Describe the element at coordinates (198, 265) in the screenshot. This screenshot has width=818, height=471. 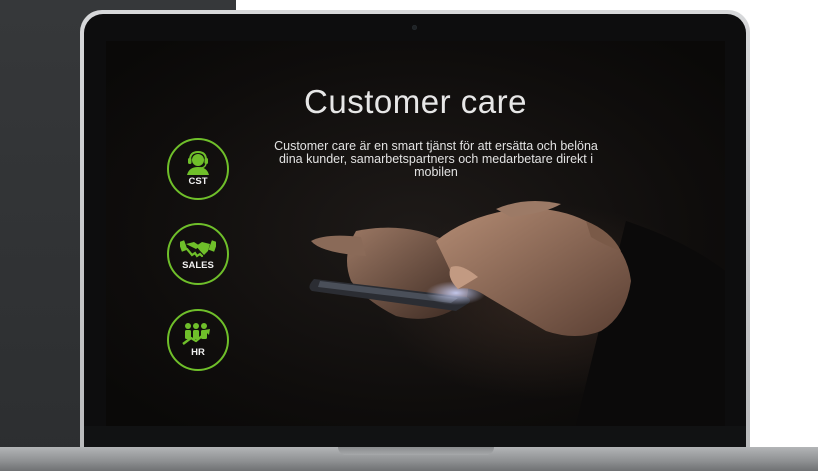
I see `badge-label: SALES` at that location.